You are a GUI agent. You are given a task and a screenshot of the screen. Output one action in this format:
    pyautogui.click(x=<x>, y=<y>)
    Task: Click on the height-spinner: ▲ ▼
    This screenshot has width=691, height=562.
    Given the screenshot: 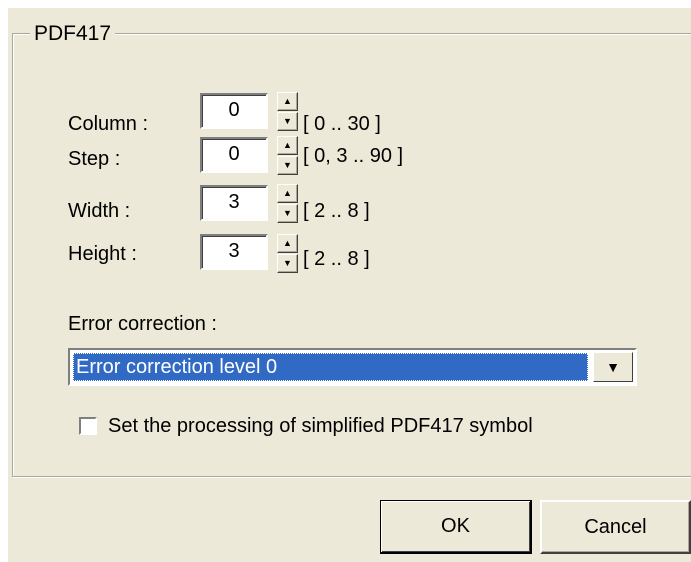 What is the action you would take?
    pyautogui.click(x=287, y=254)
    